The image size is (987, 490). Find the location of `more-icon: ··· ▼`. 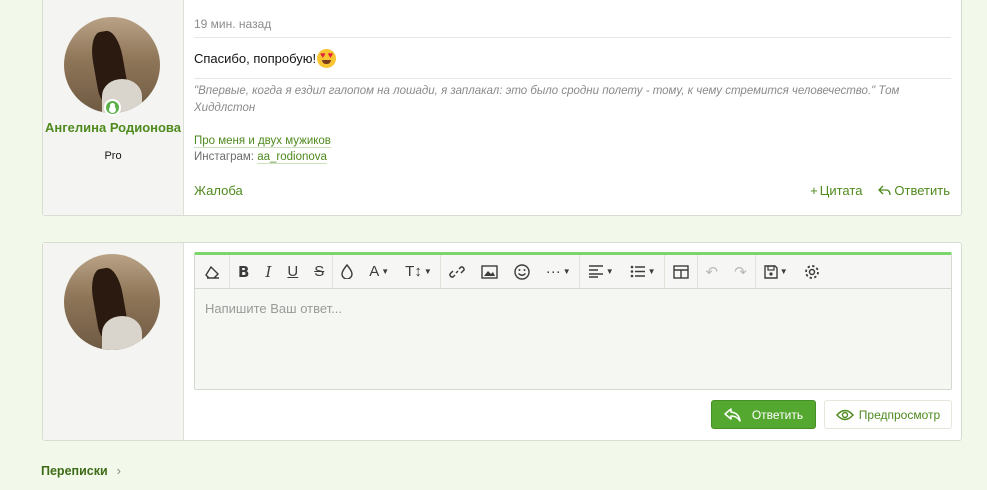

more-icon: ··· ▼ is located at coordinates (559, 271).